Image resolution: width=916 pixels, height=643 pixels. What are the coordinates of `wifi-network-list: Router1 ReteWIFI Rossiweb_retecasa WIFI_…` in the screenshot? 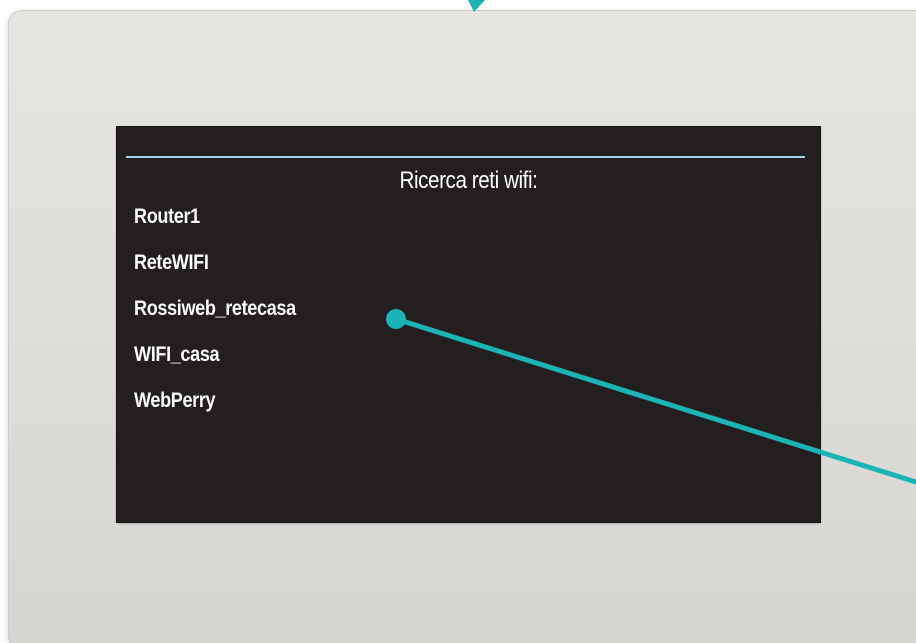 It's located at (228, 319).